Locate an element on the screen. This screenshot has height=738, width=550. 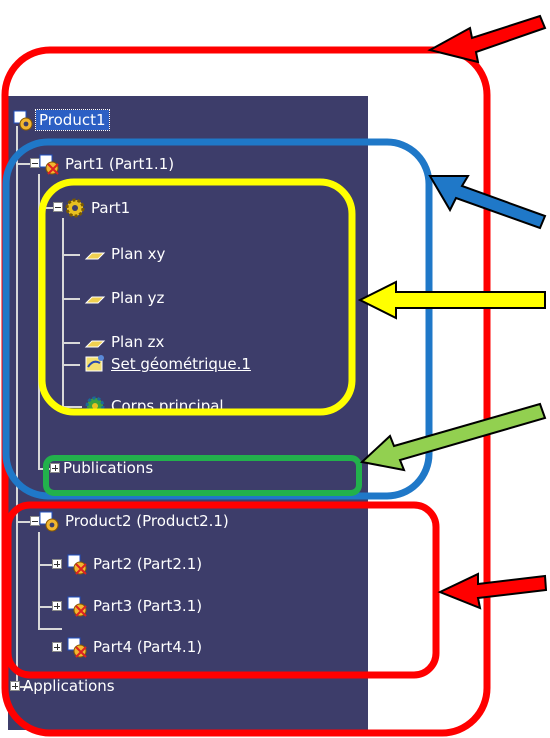
tree-line-product2 is located at coordinates (39, 580).